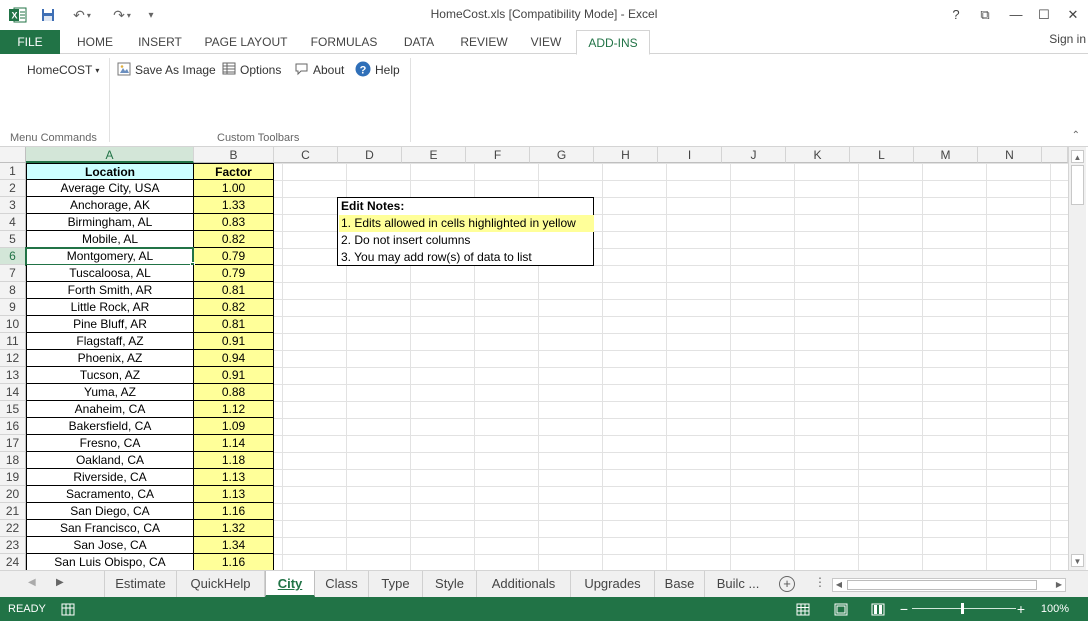 This screenshot has width=1088, height=621. What do you see at coordinates (13, 155) in the screenshot?
I see `select-all-corner` at bounding box center [13, 155].